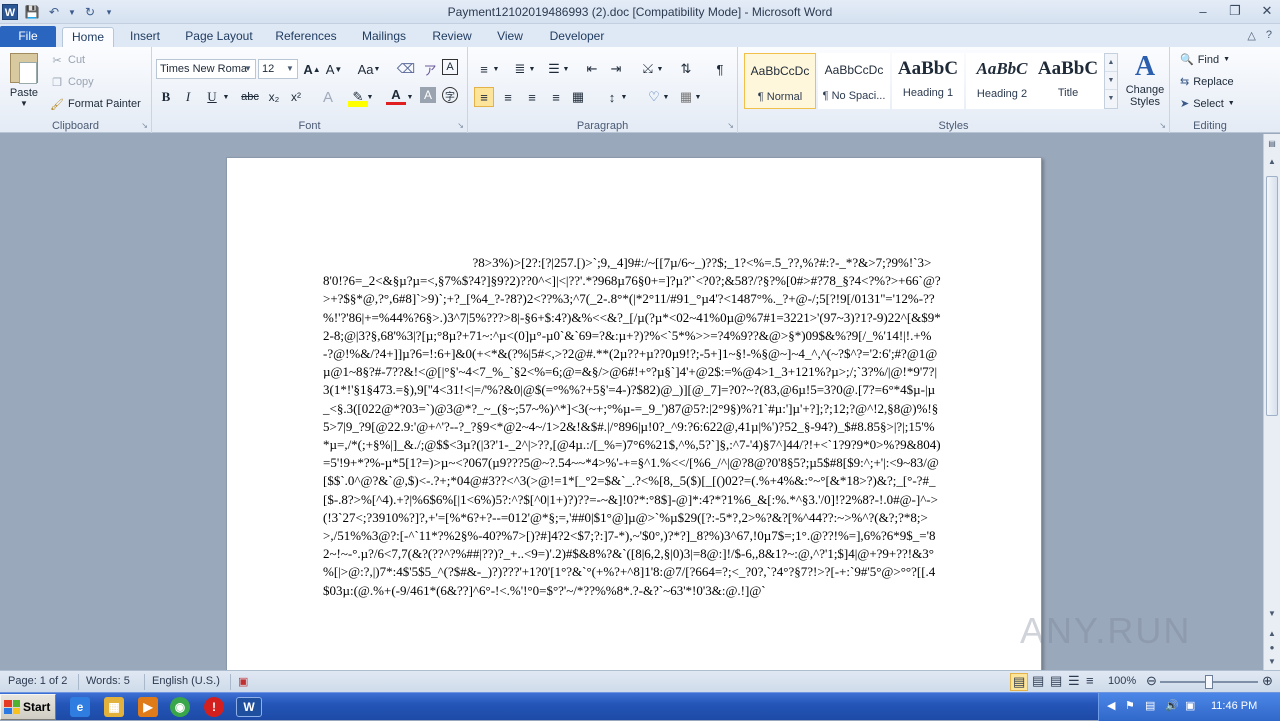  What do you see at coordinates (249, 707) in the screenshot?
I see `word-taskbar-icon: W` at bounding box center [249, 707].